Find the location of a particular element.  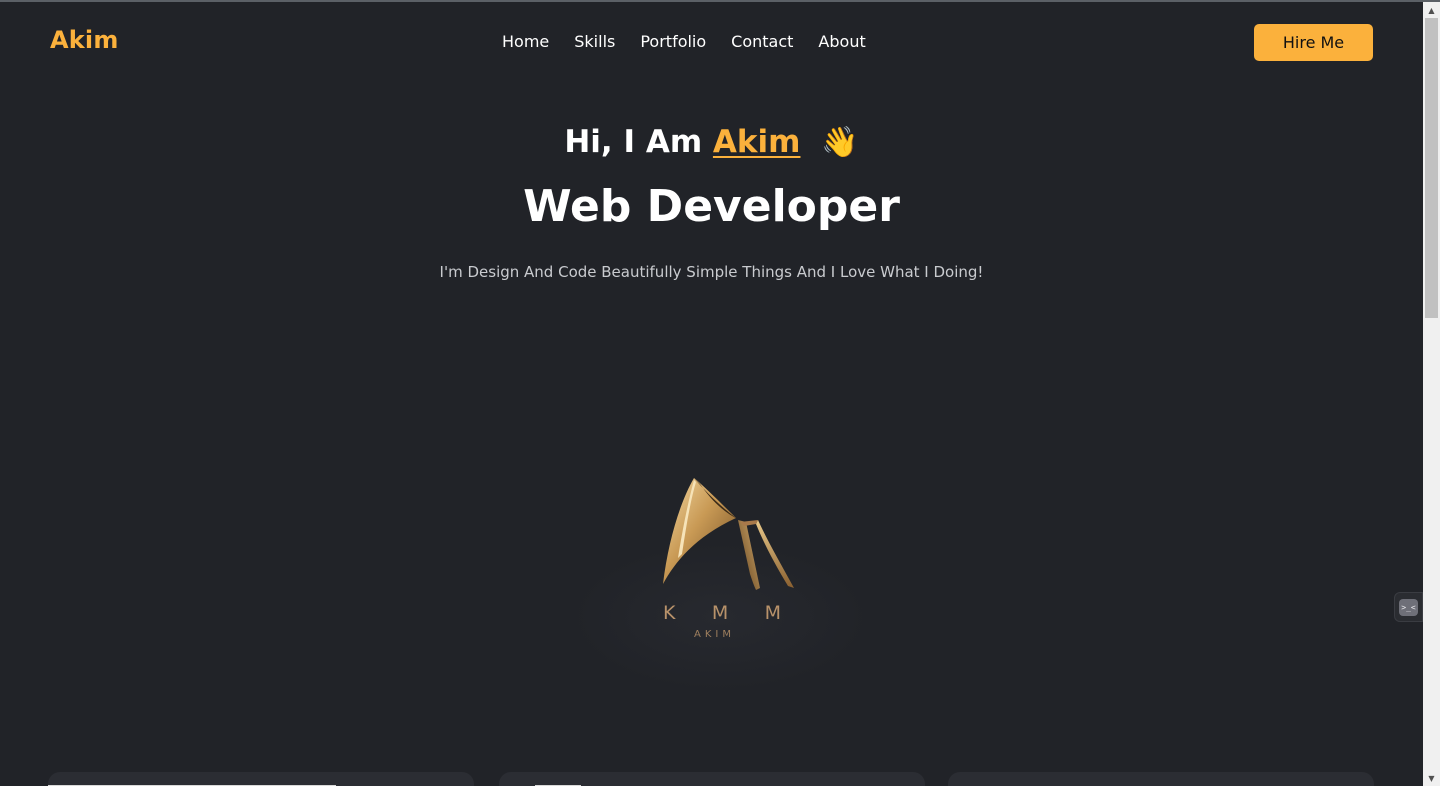

scroll-up-arrow-icon: ▲ is located at coordinates (1431, 10).